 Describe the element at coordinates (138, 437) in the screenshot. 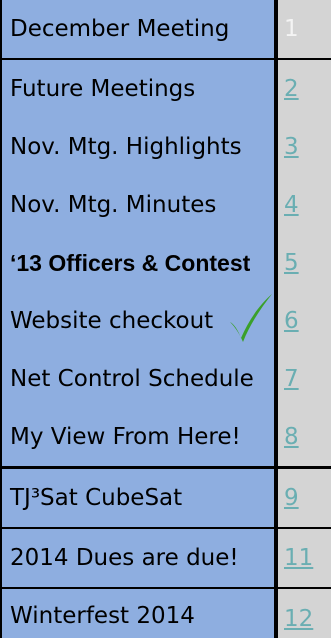

I see `toc-title: My View From Here!` at that location.